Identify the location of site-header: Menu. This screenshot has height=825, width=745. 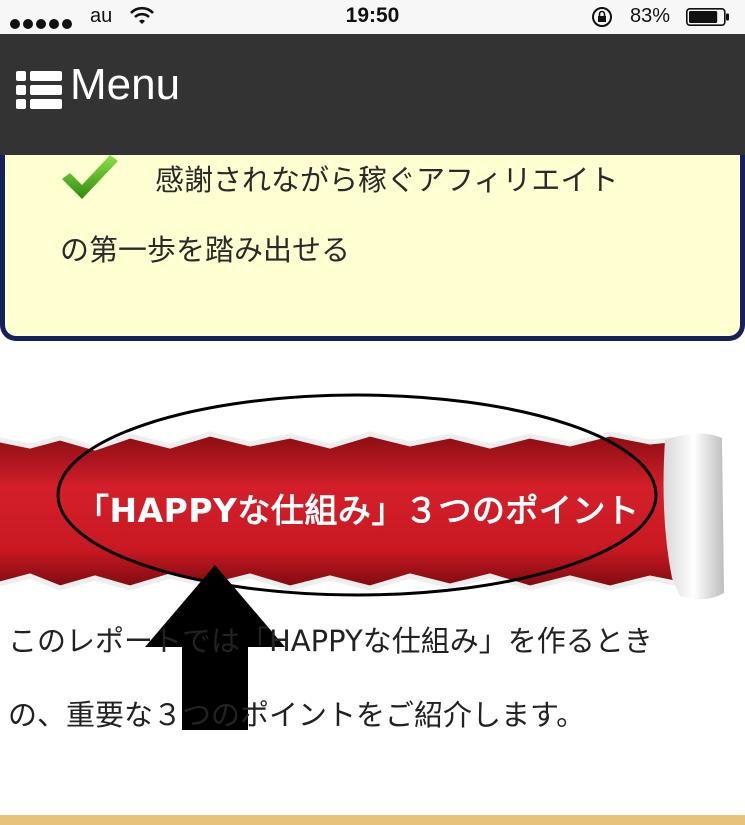
(372, 94).